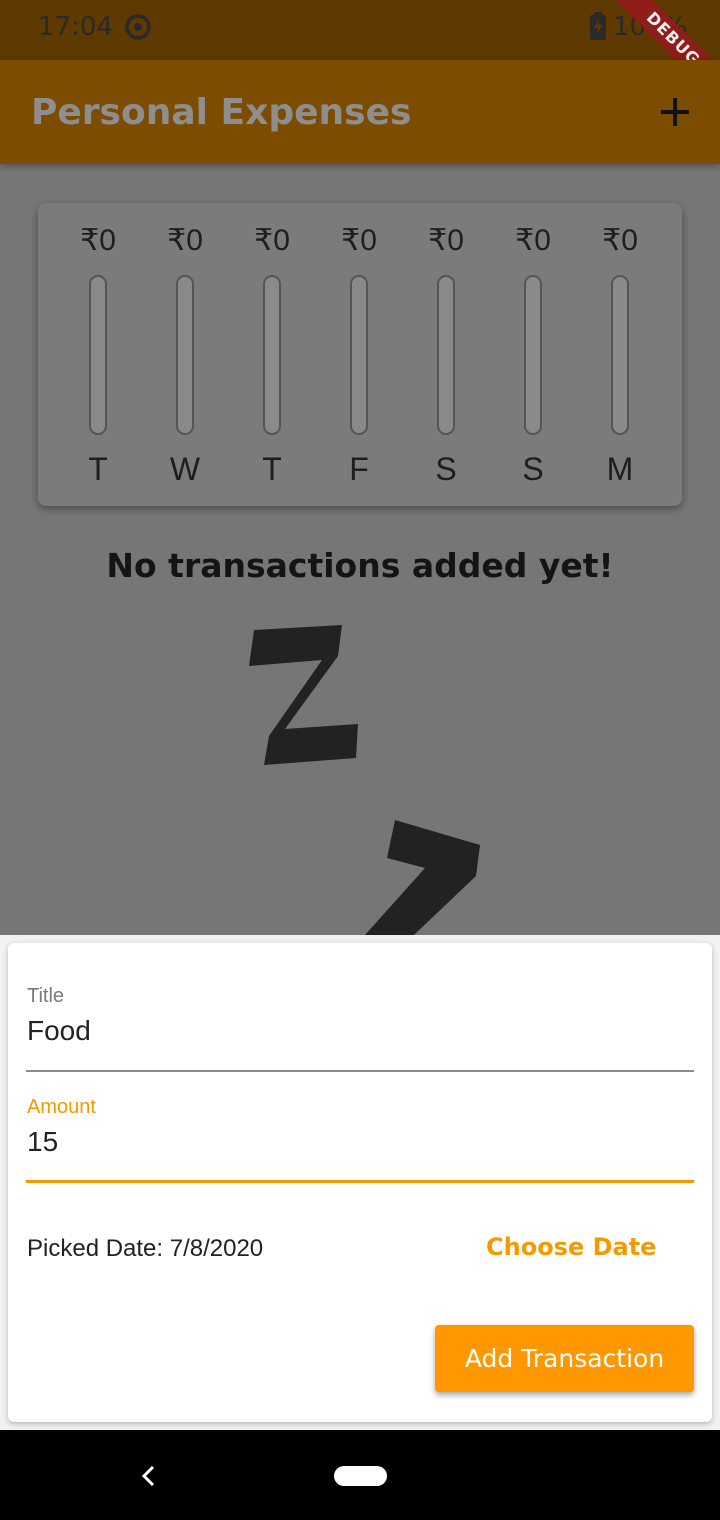  Describe the element at coordinates (145, 1248) in the screenshot. I see `picked-date-text: Picked Date: 7/8/2020` at that location.